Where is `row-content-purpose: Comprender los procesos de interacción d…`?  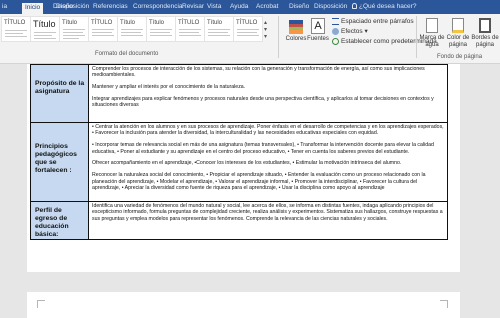
row-content-purpose: Comprender los procesos de interacción d… is located at coordinates (268, 93).